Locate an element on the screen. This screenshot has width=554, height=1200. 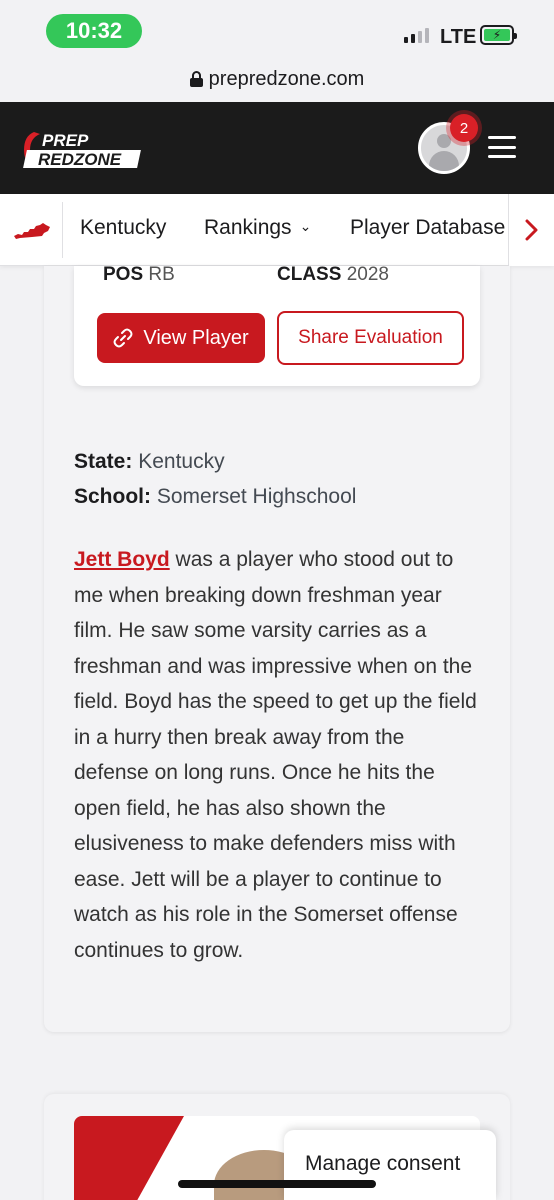
address-bar: prepredzone.com is located at coordinates (277, 79).